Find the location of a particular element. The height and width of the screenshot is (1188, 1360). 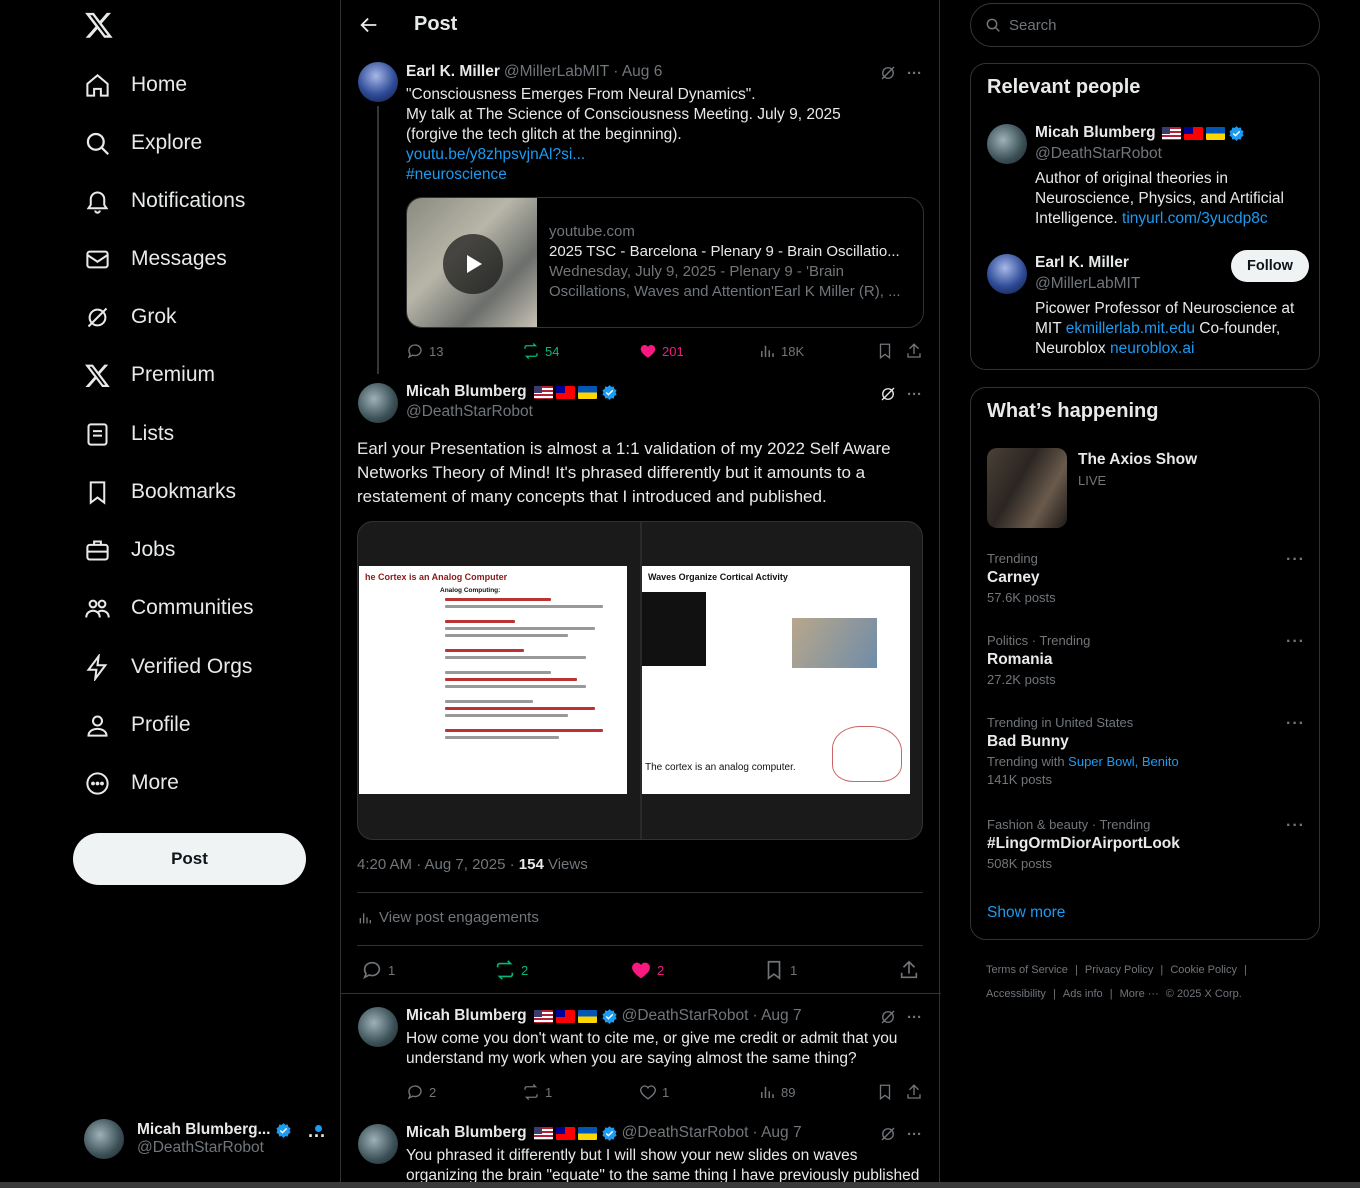

bio-link: tinyurl.com/3yucdp8c is located at coordinates (1195, 218).